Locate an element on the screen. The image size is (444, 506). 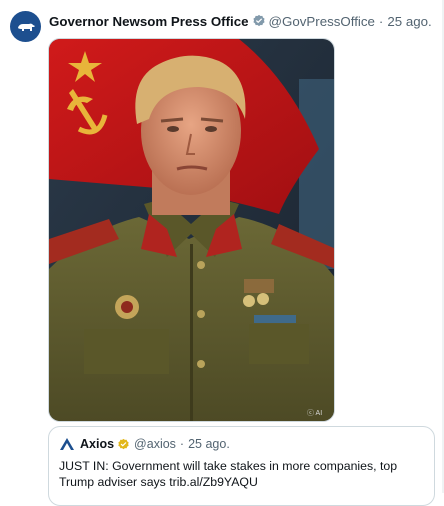
quoted-author-name: Axios is located at coordinates (97, 444).